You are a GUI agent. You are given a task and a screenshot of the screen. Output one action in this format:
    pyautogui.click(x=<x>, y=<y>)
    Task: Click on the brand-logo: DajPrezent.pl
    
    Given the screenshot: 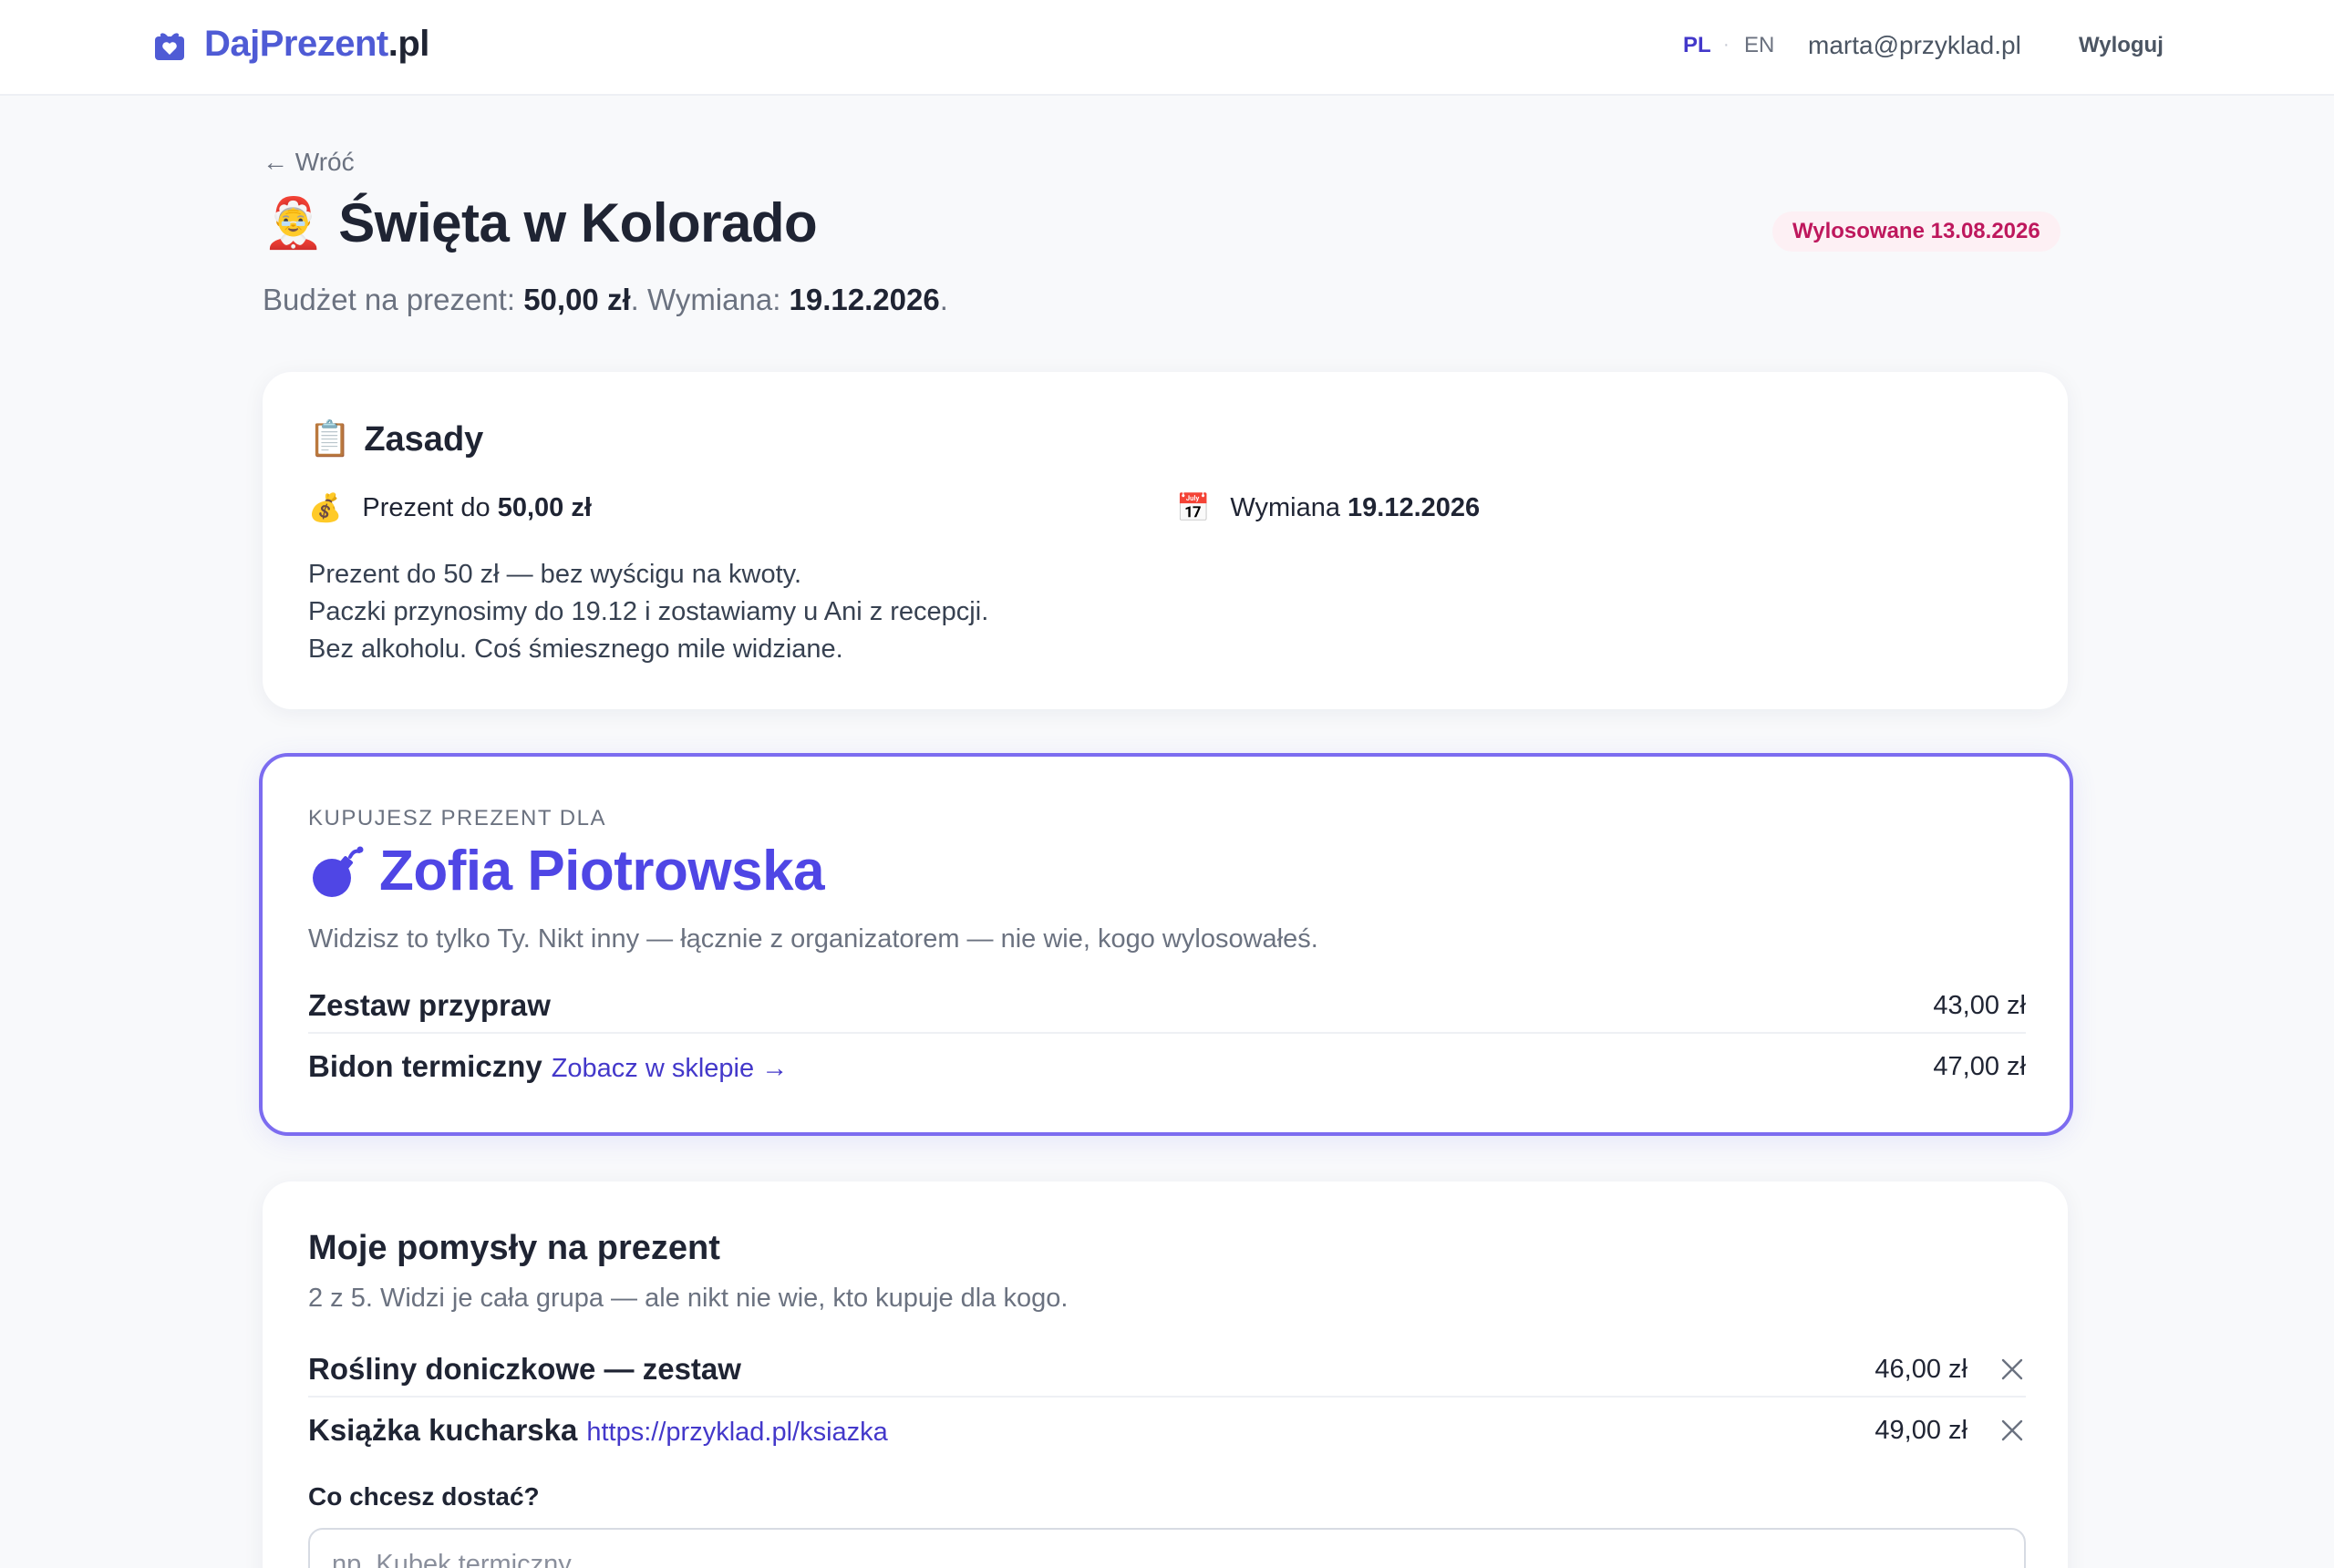 What is the action you would take?
    pyautogui.click(x=290, y=44)
    